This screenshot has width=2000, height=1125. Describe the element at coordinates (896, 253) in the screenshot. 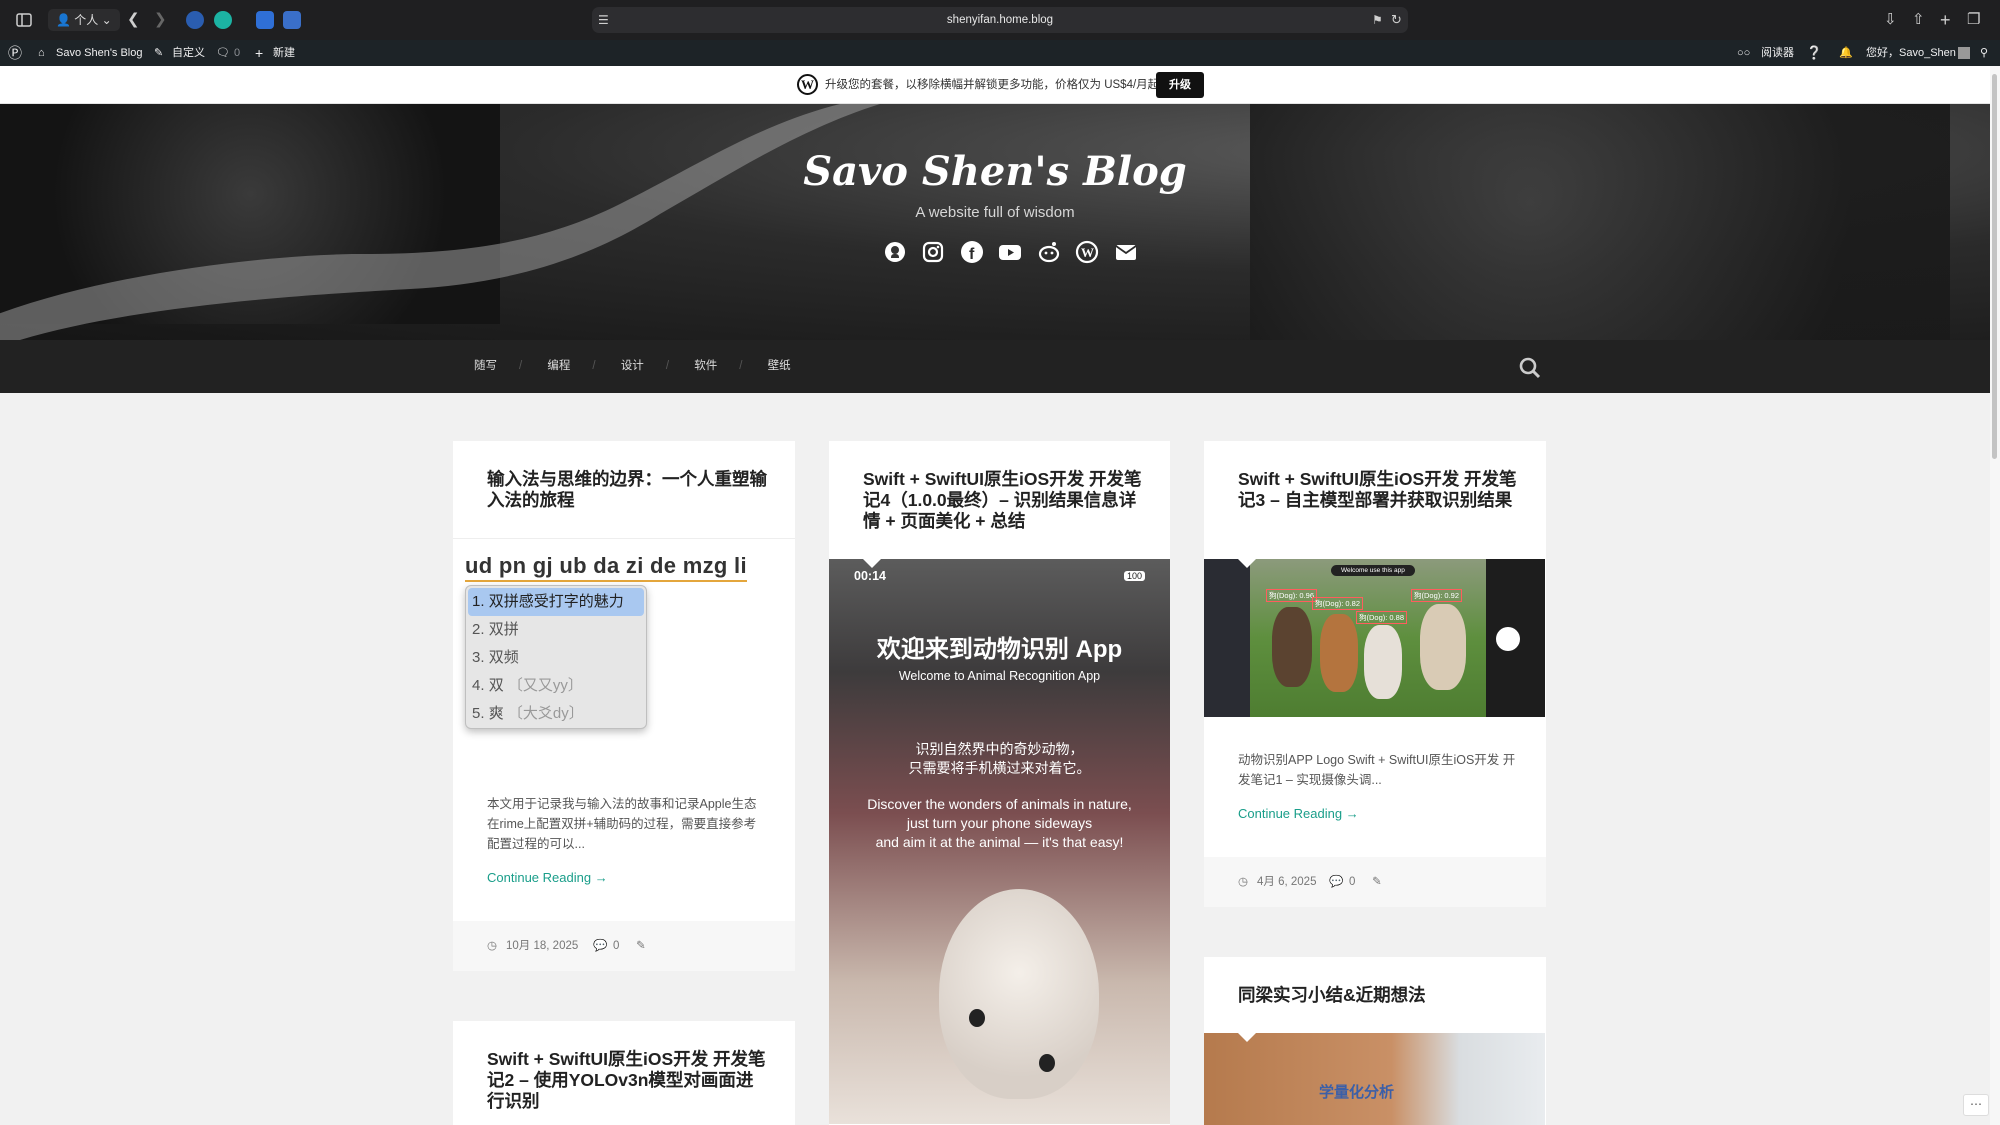

I see `github-icon` at that location.